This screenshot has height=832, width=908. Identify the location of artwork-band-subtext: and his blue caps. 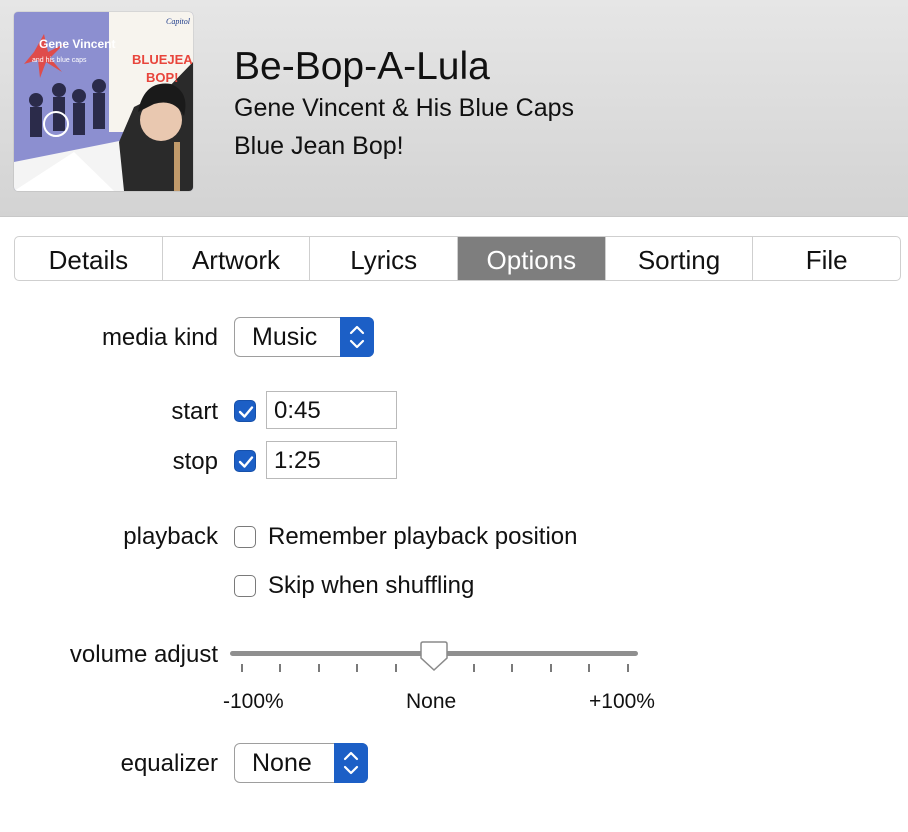
(59, 60).